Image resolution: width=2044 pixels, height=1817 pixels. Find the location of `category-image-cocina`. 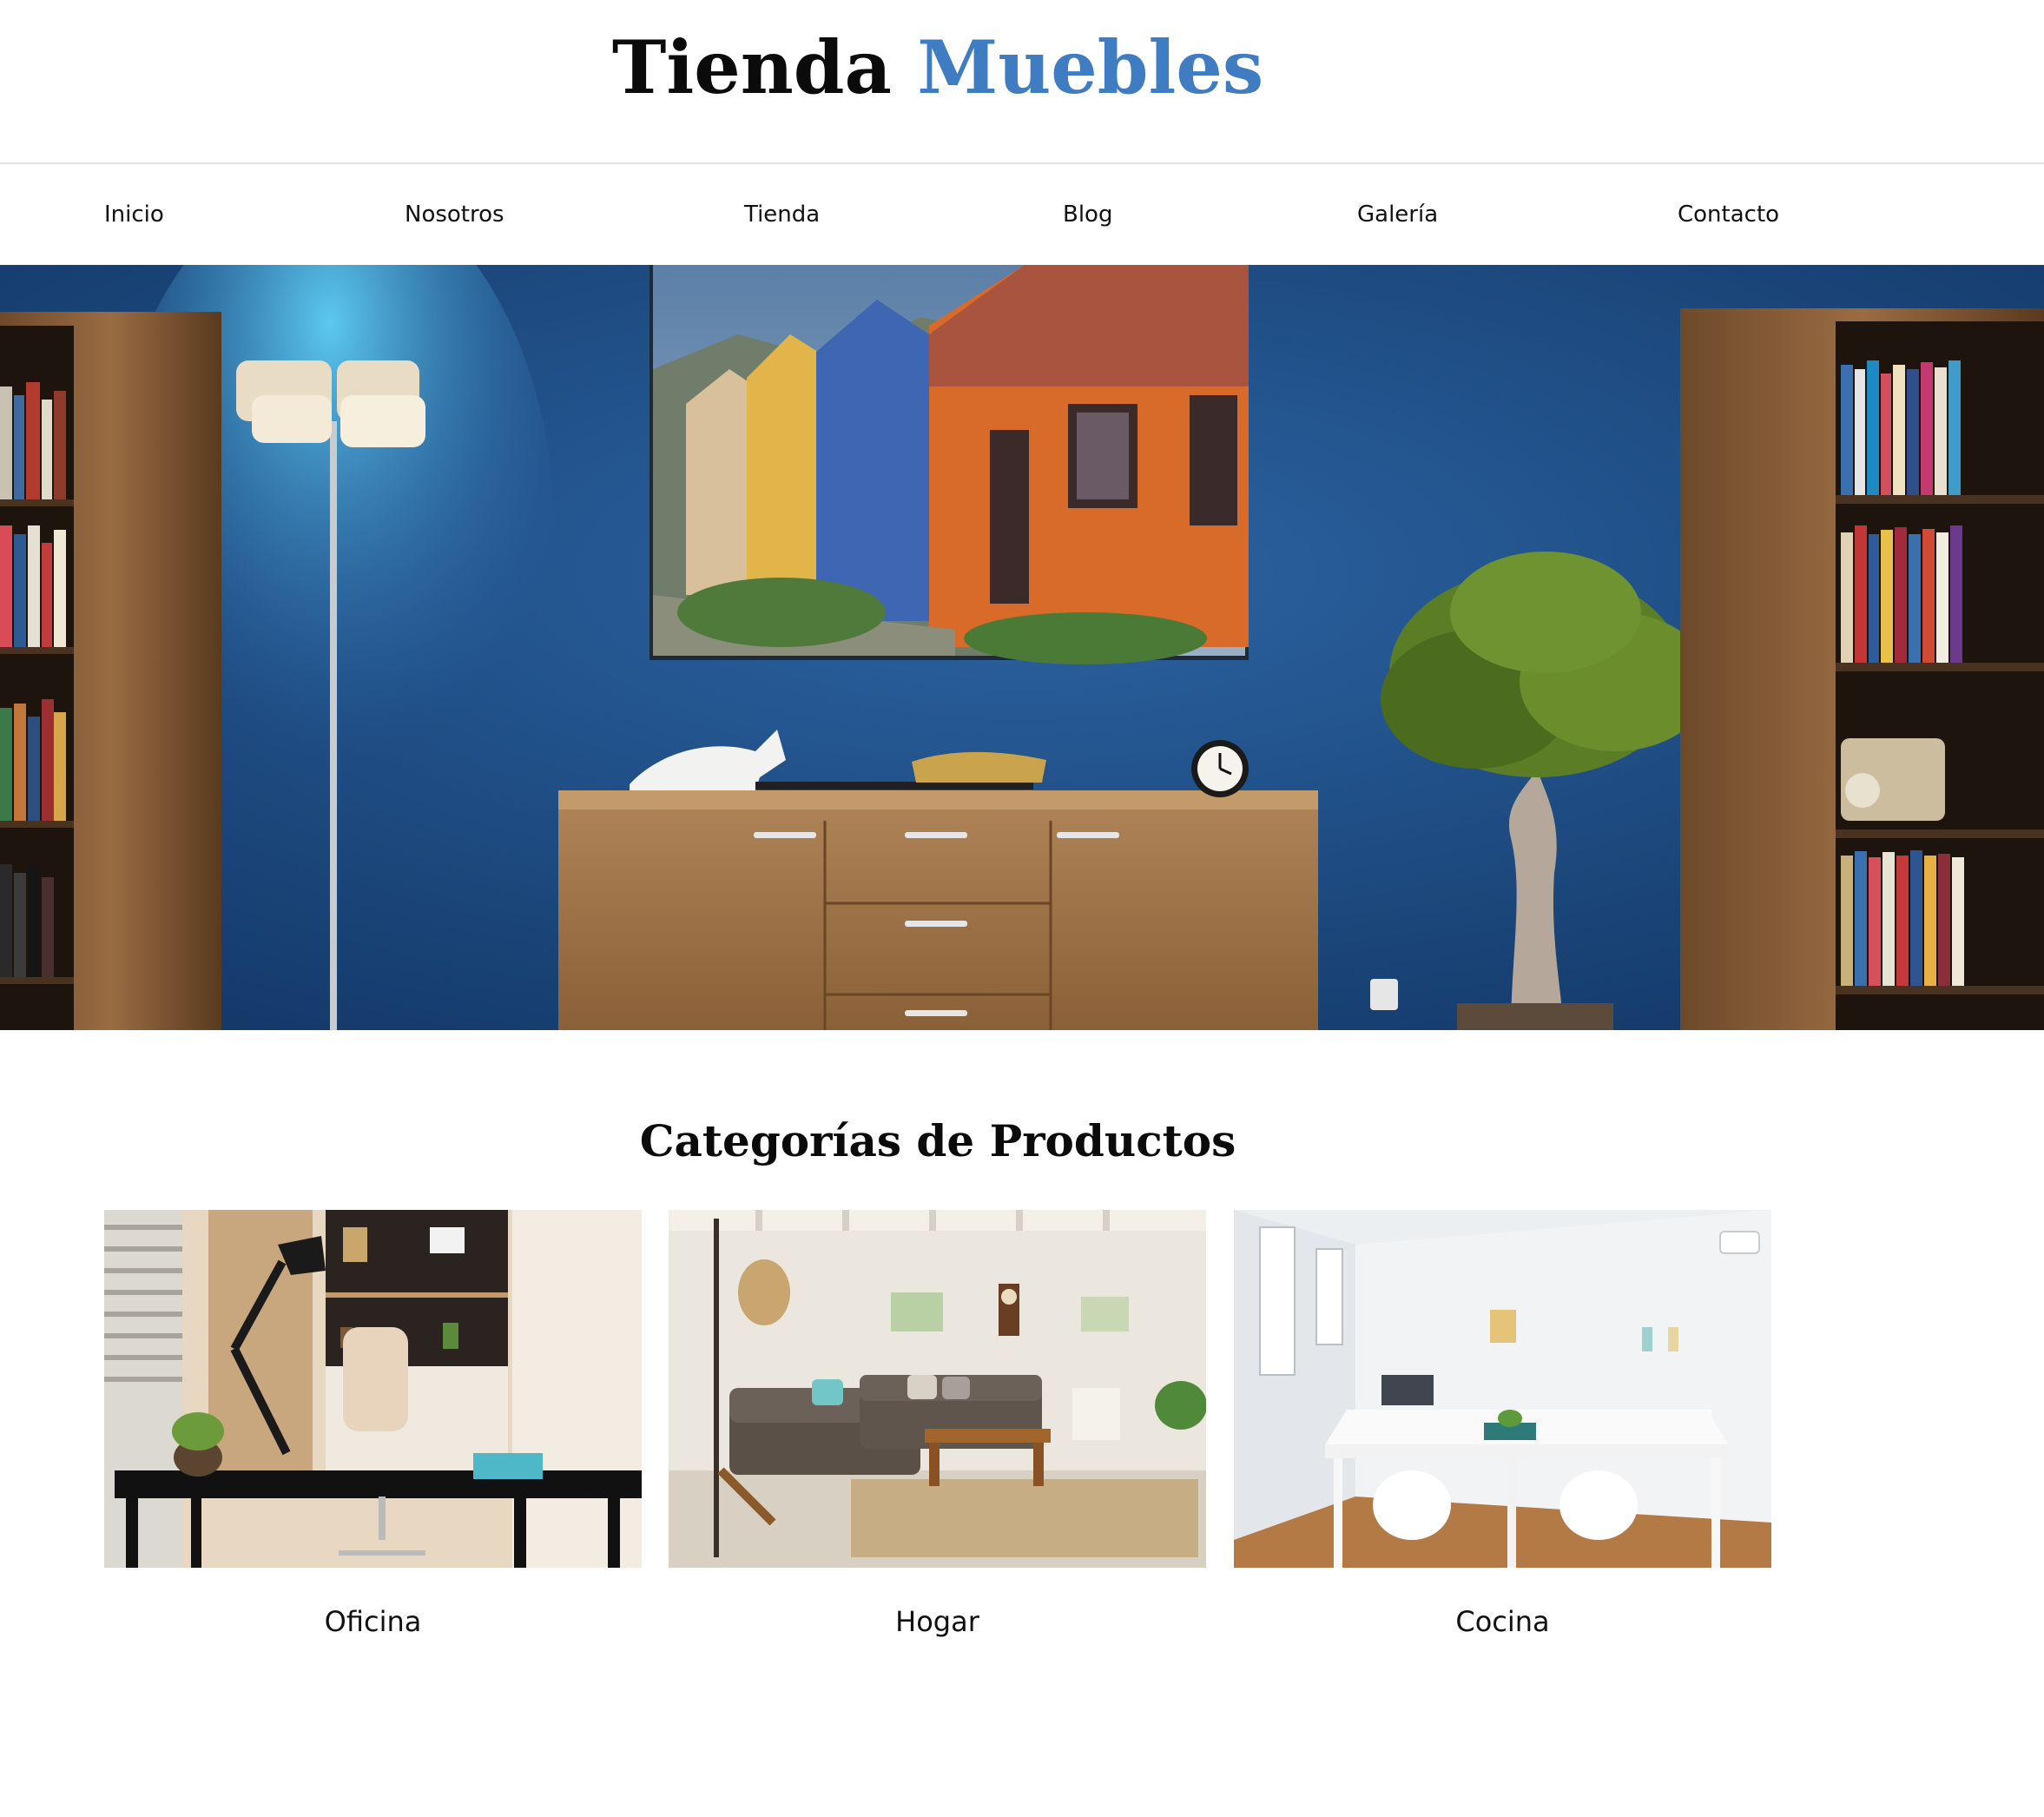

category-image-cocina is located at coordinates (1502, 1389).